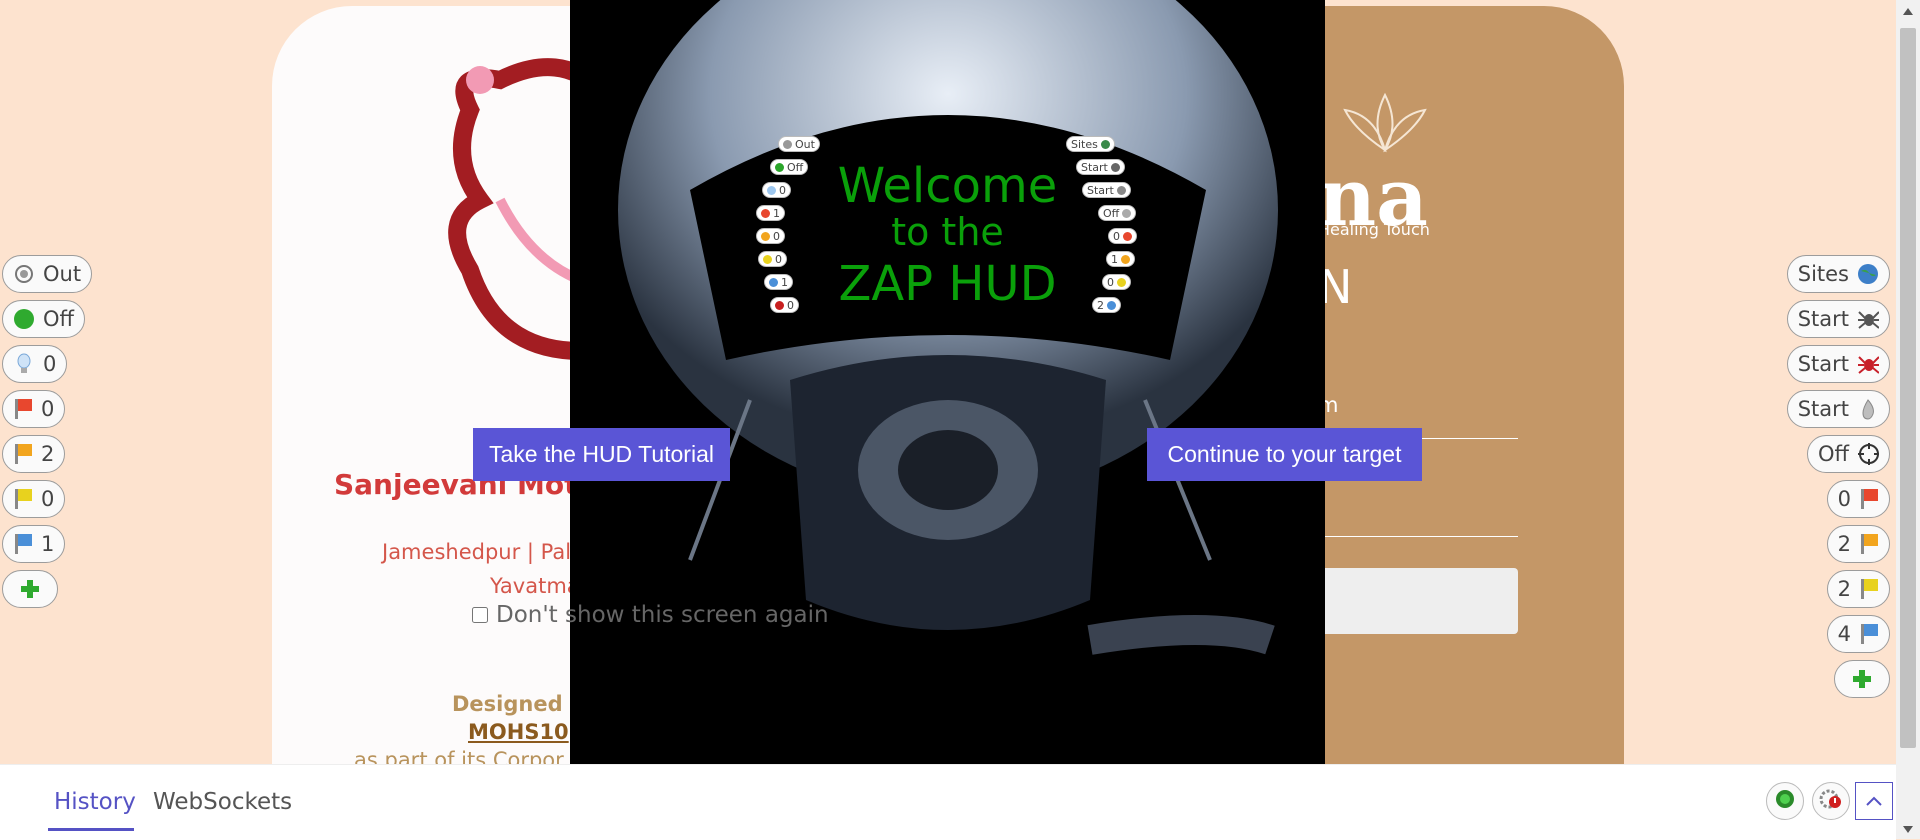 This screenshot has width=1920, height=840. I want to click on dont-show-again-label: Don't show this screen again, so click(662, 615).